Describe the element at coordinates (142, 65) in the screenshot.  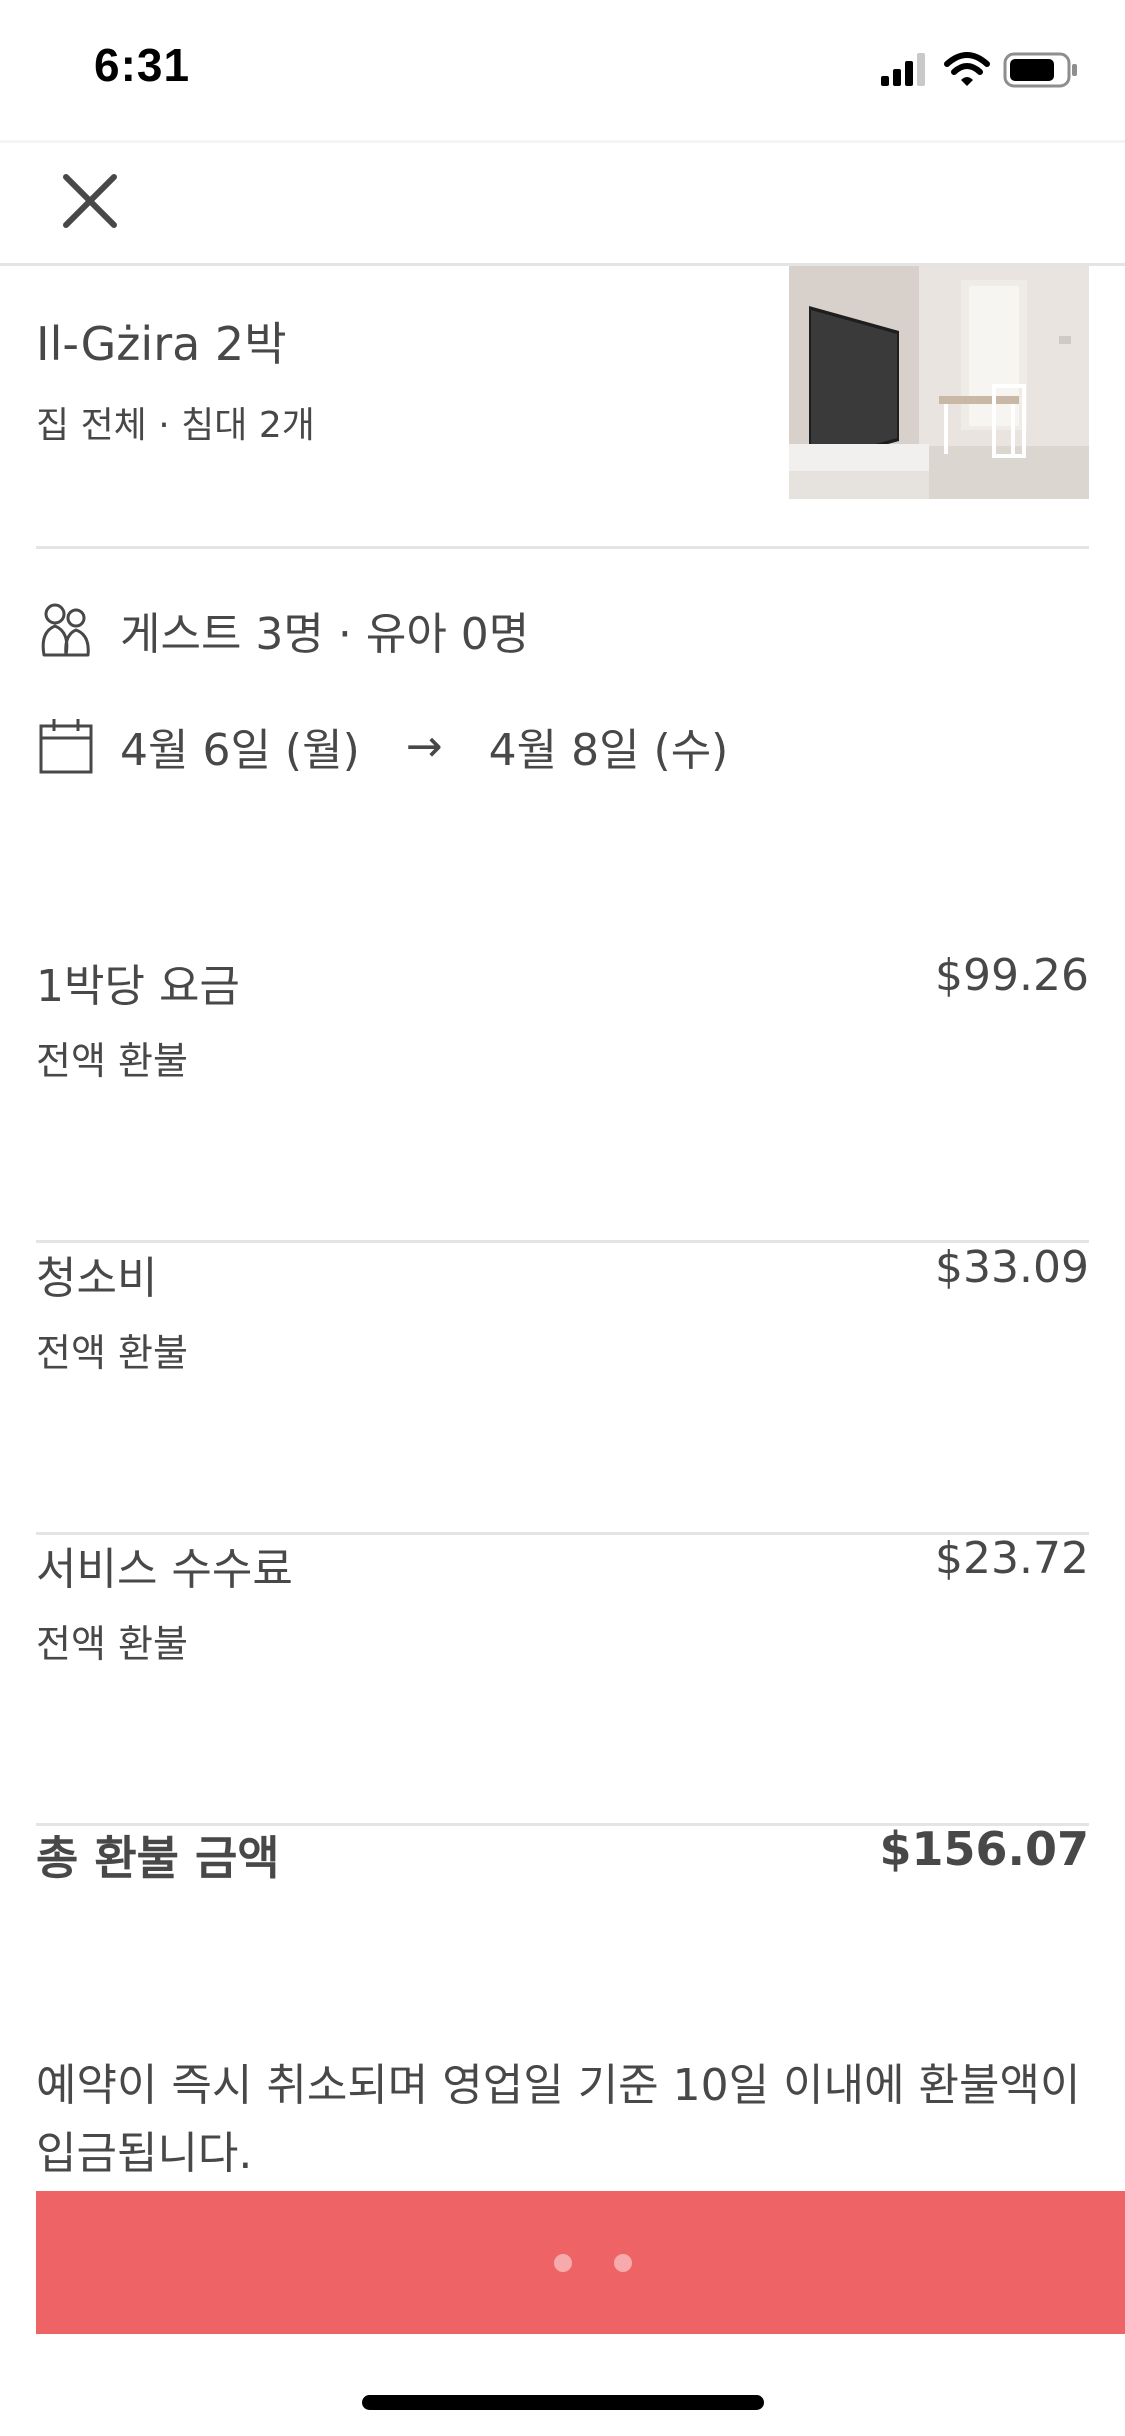
I see `status-time: 6:31` at that location.